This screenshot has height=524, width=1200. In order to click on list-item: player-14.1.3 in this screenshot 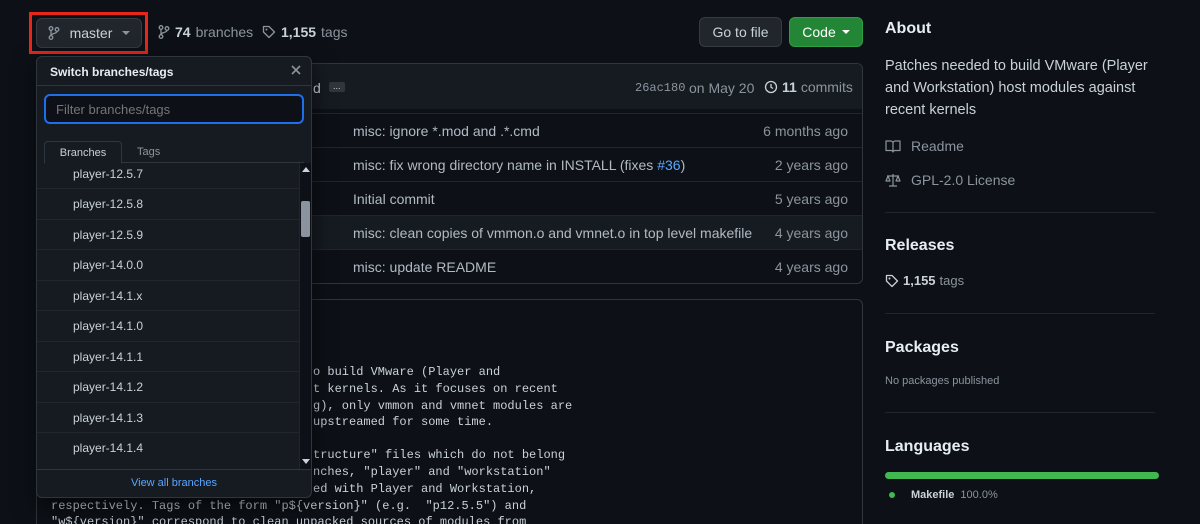, I will do `click(168, 417)`.